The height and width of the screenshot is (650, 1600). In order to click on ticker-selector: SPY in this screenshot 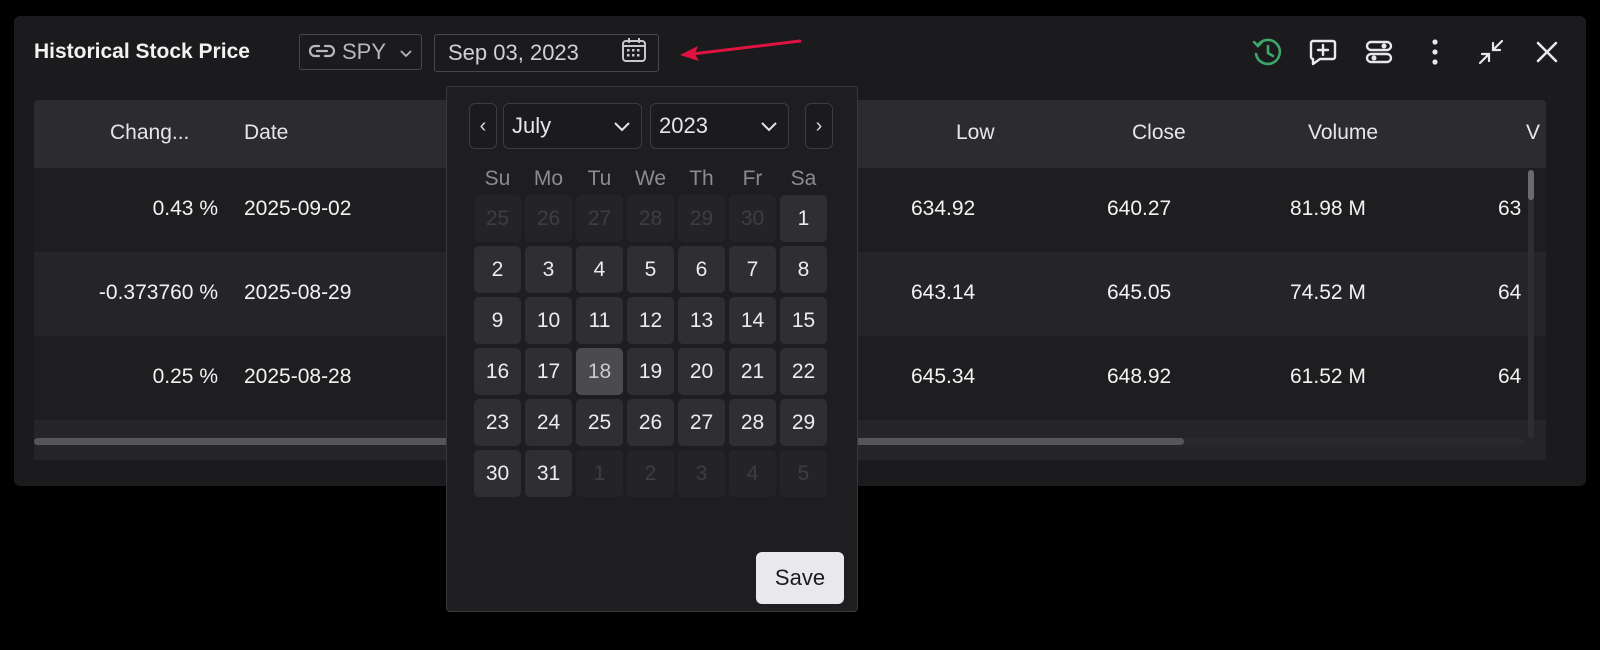, I will do `click(360, 52)`.